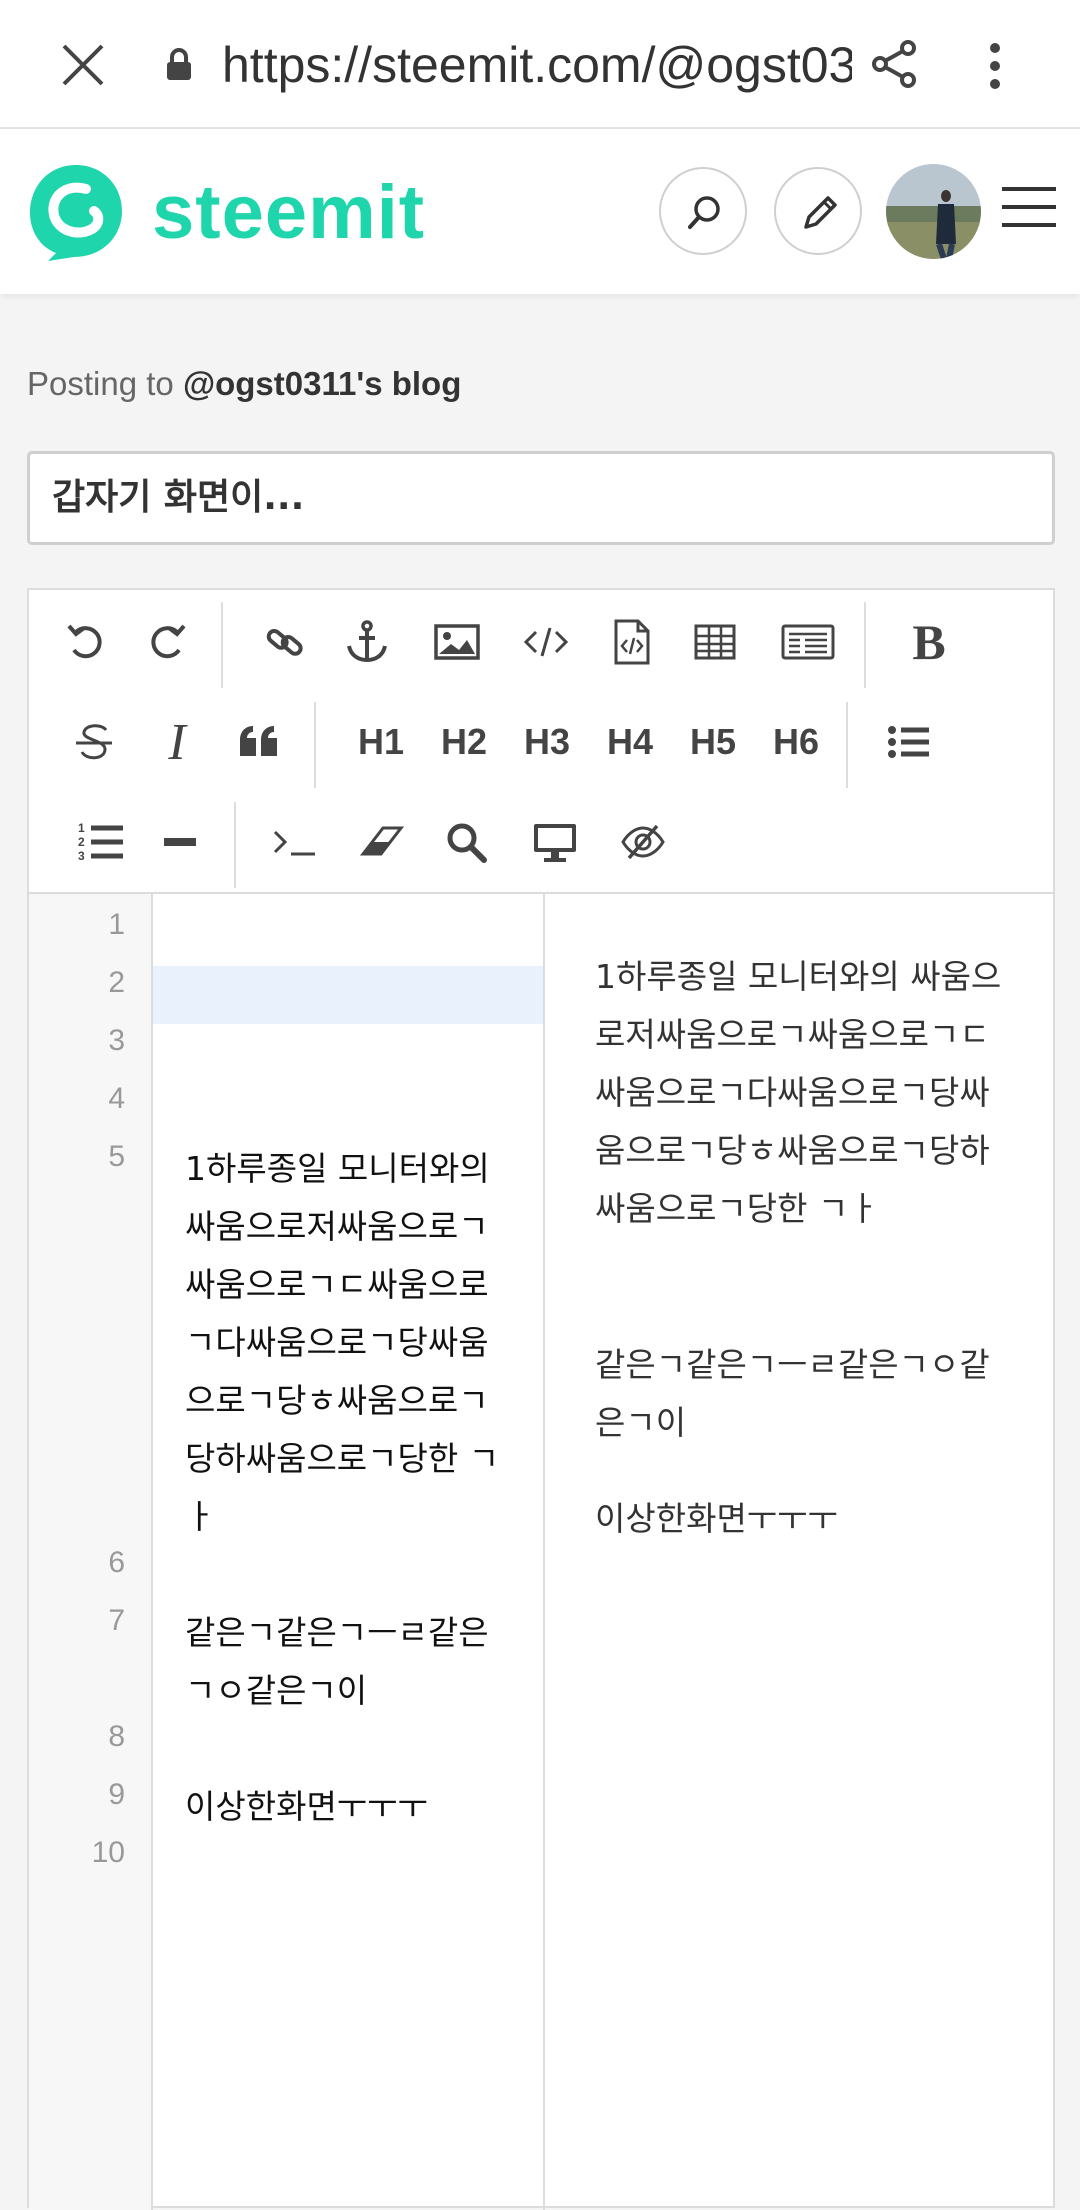 This screenshot has height=2210, width=1080. I want to click on desktop-icon, so click(555, 843).